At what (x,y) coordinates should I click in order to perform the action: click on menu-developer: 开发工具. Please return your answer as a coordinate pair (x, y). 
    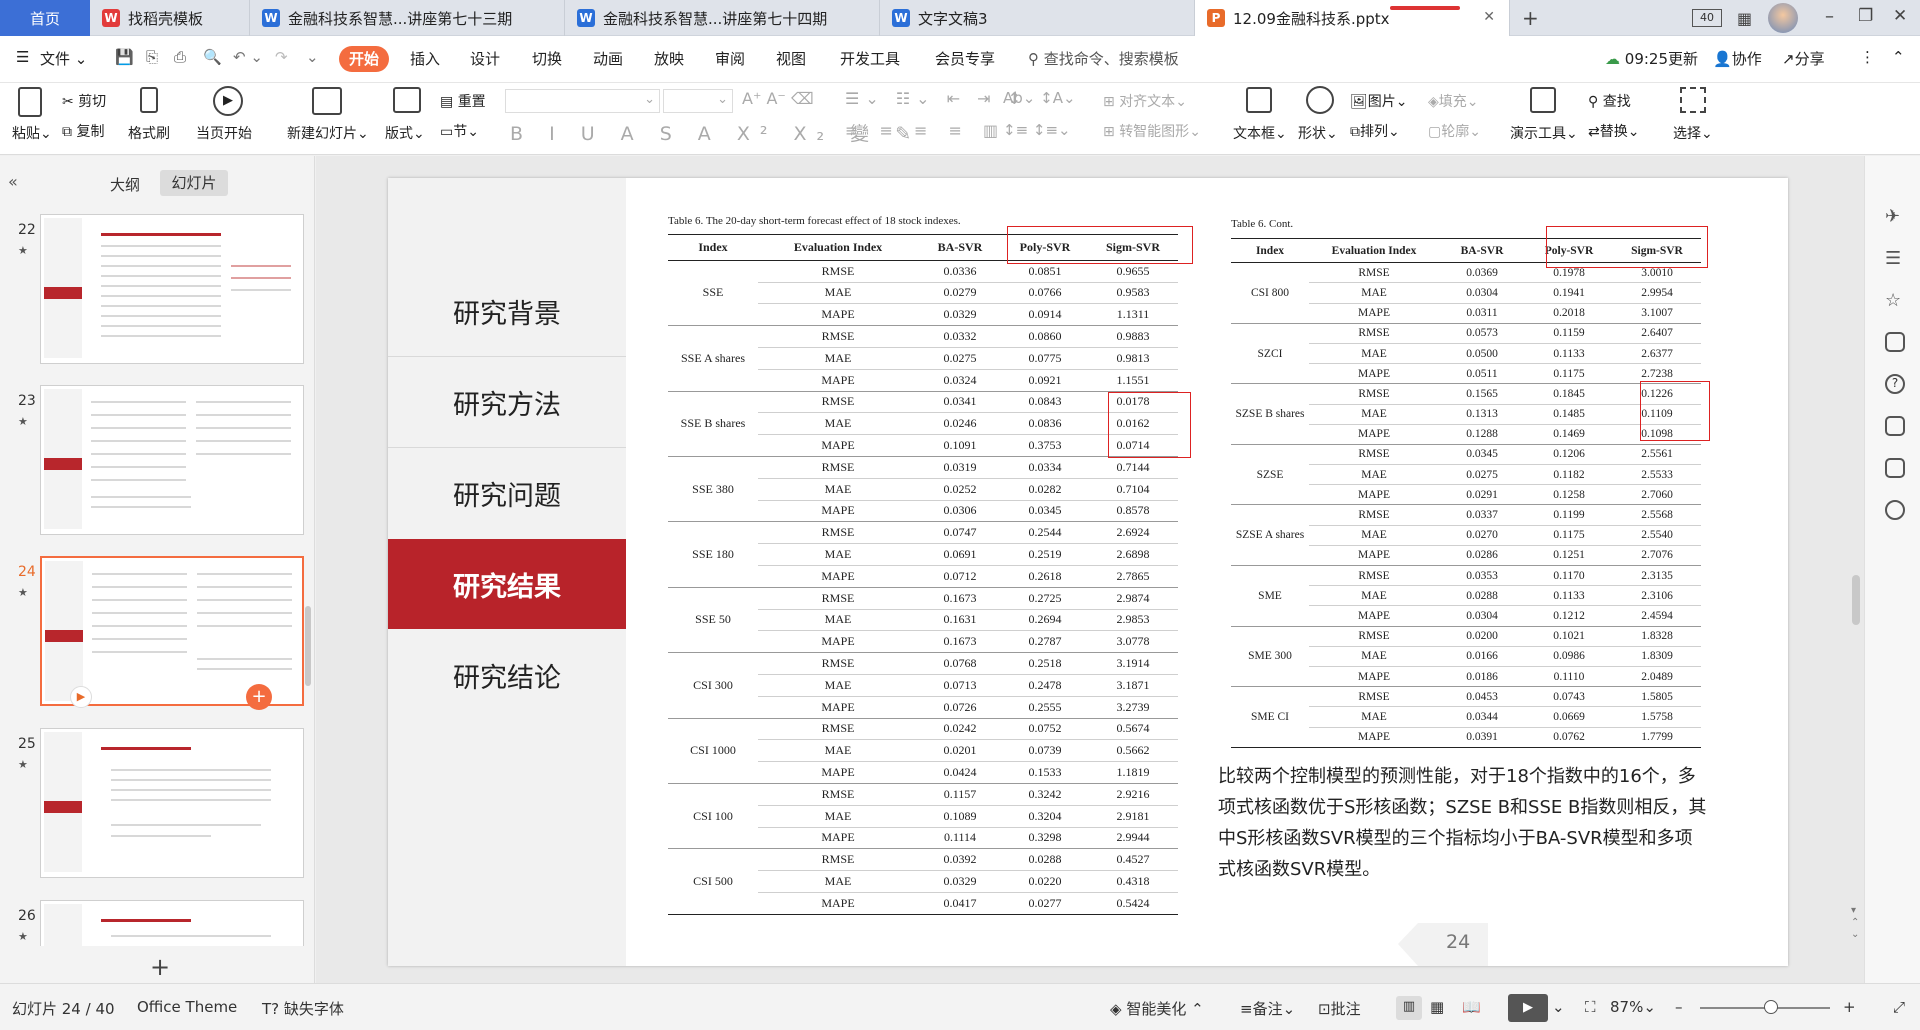
    Looking at the image, I should click on (870, 58).